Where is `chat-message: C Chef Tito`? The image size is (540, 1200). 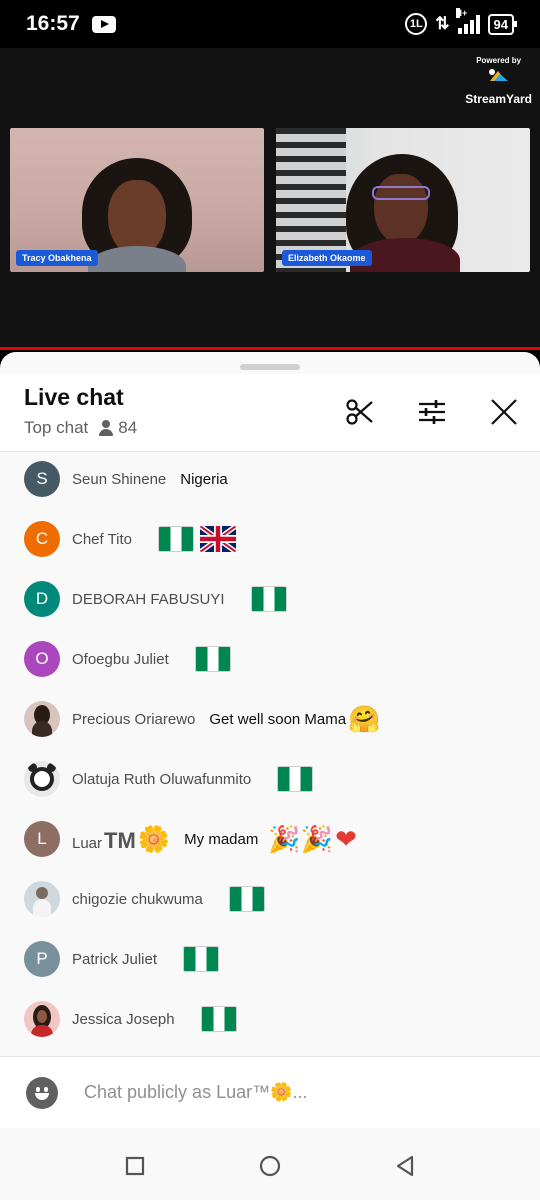 chat-message: C Chef Tito is located at coordinates (274, 539).